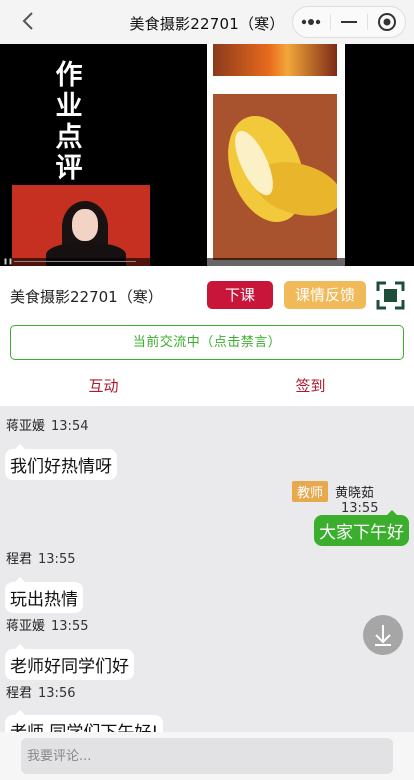 The width and height of the screenshot is (414, 780). I want to click on comment-input, so click(207, 756).